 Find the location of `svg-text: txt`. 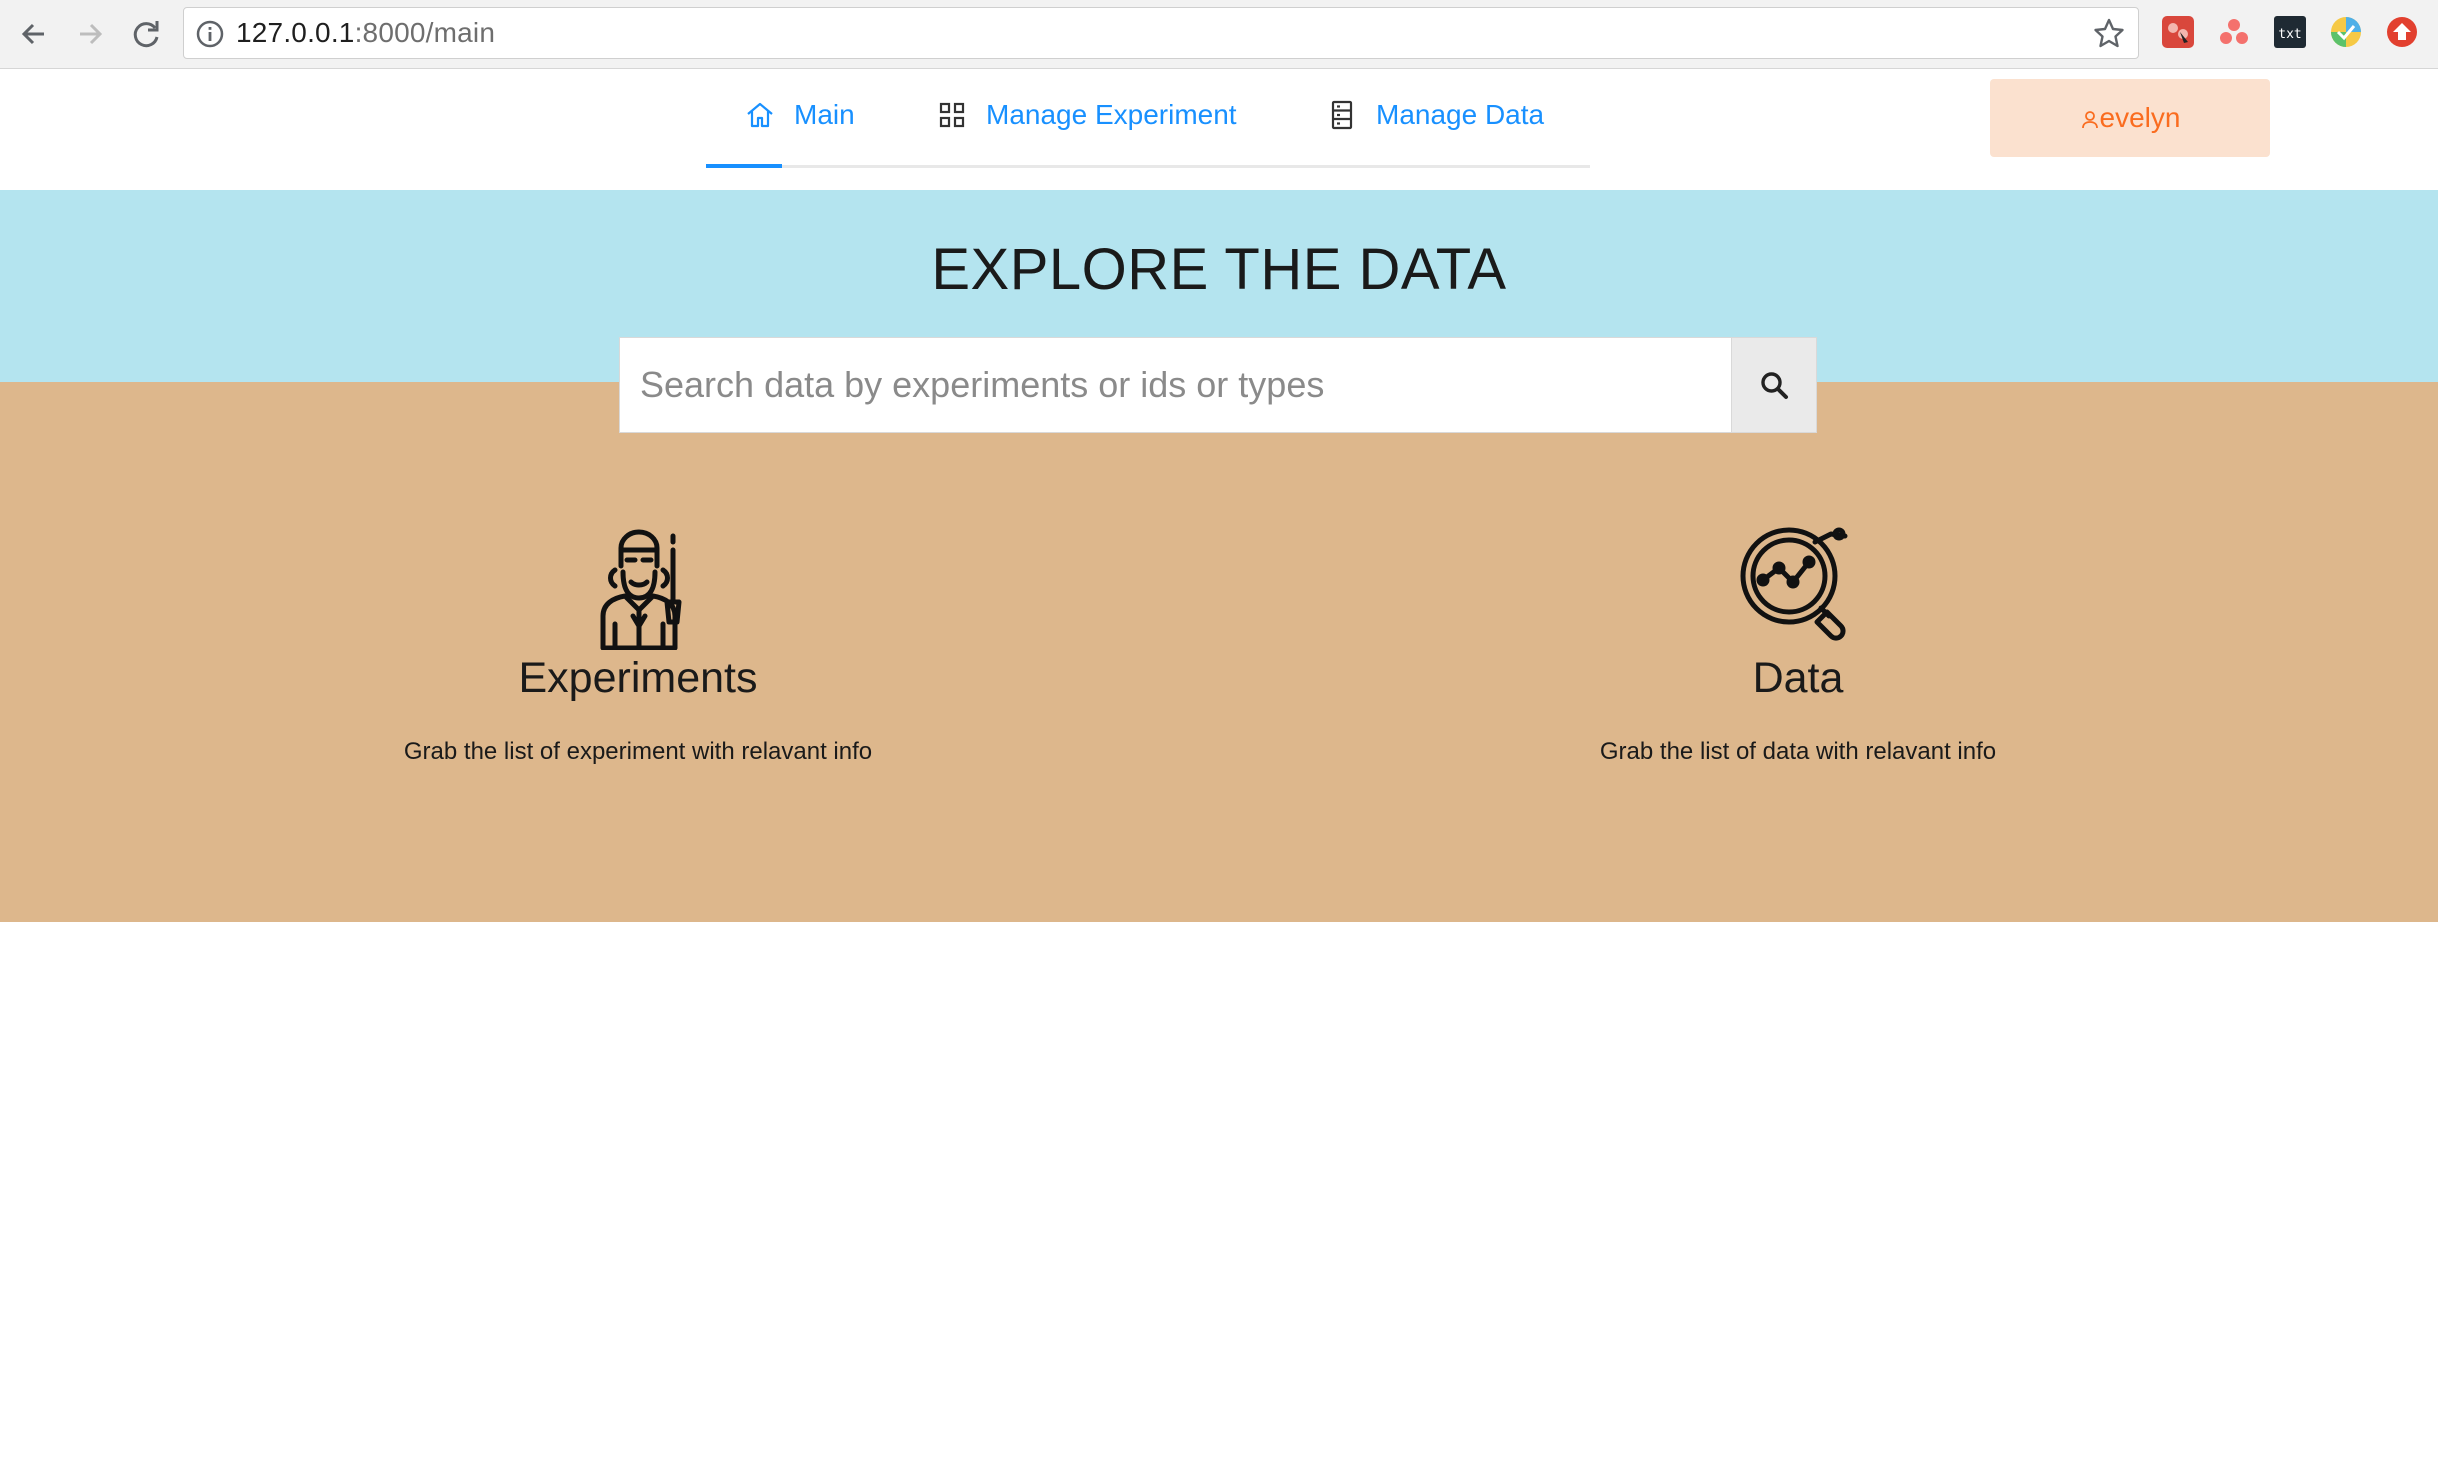

svg-text: txt is located at coordinates (2289, 34).